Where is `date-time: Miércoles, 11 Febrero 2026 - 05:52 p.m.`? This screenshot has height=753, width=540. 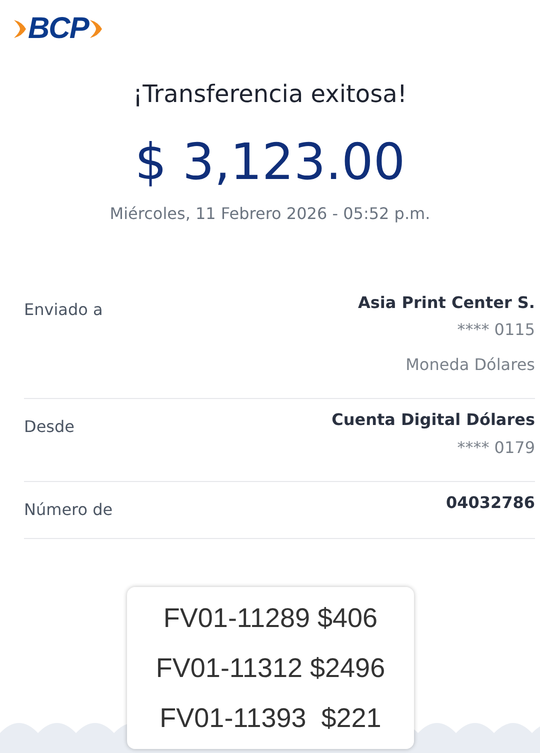 date-time: Miércoles, 11 Febrero 2026 - 05:52 p.m. is located at coordinates (270, 213).